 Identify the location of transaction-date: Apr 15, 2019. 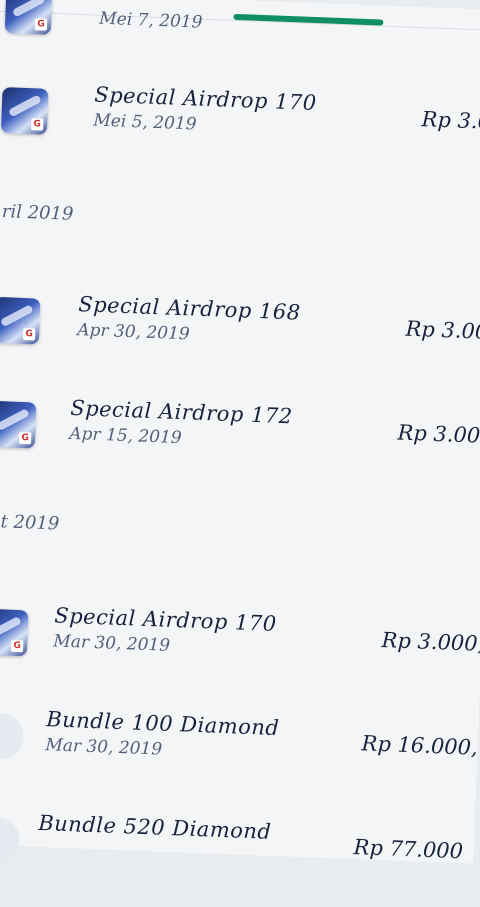
(125, 436).